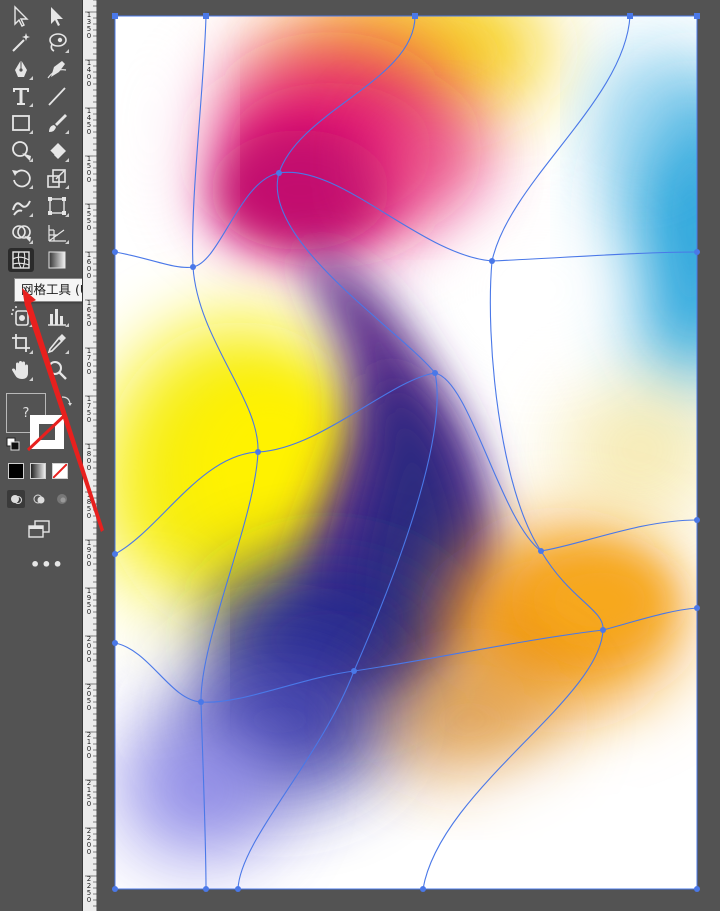 This screenshot has width=720, height=911. Describe the element at coordinates (21, 96) in the screenshot. I see `type-tool` at that location.